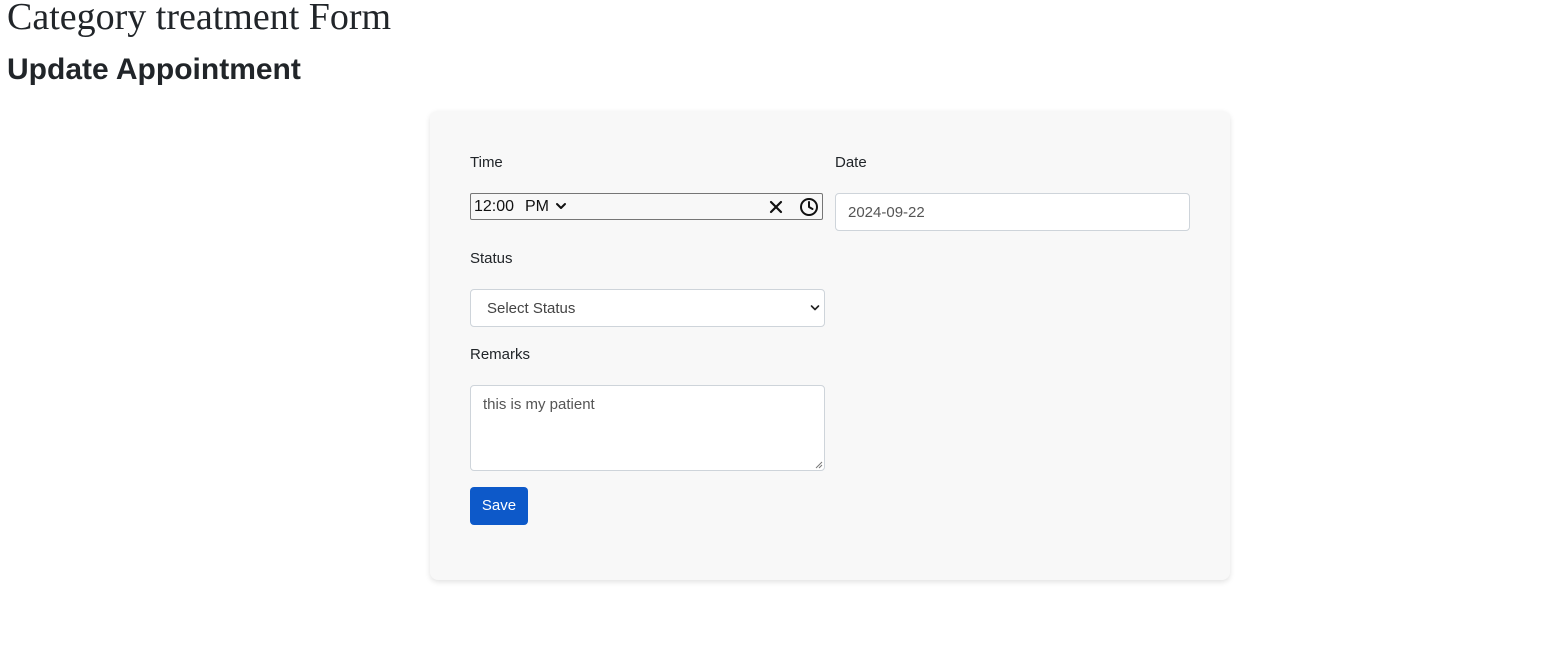 Image resolution: width=1550 pixels, height=658 pixels. I want to click on save-button: Save, so click(499, 506).